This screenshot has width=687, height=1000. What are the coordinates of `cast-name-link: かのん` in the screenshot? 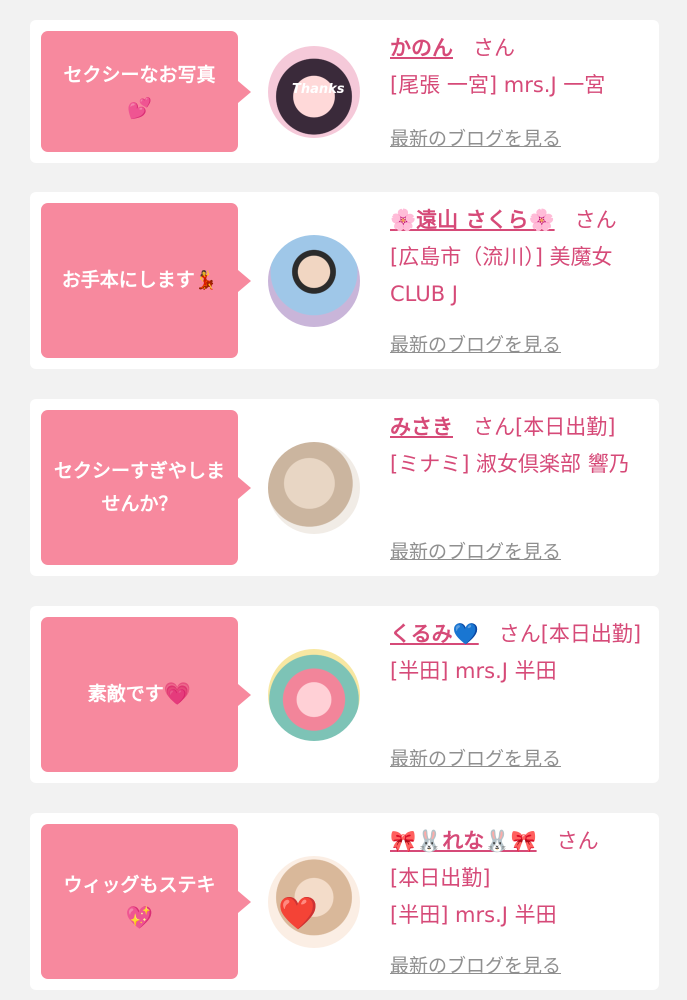 It's located at (421, 48).